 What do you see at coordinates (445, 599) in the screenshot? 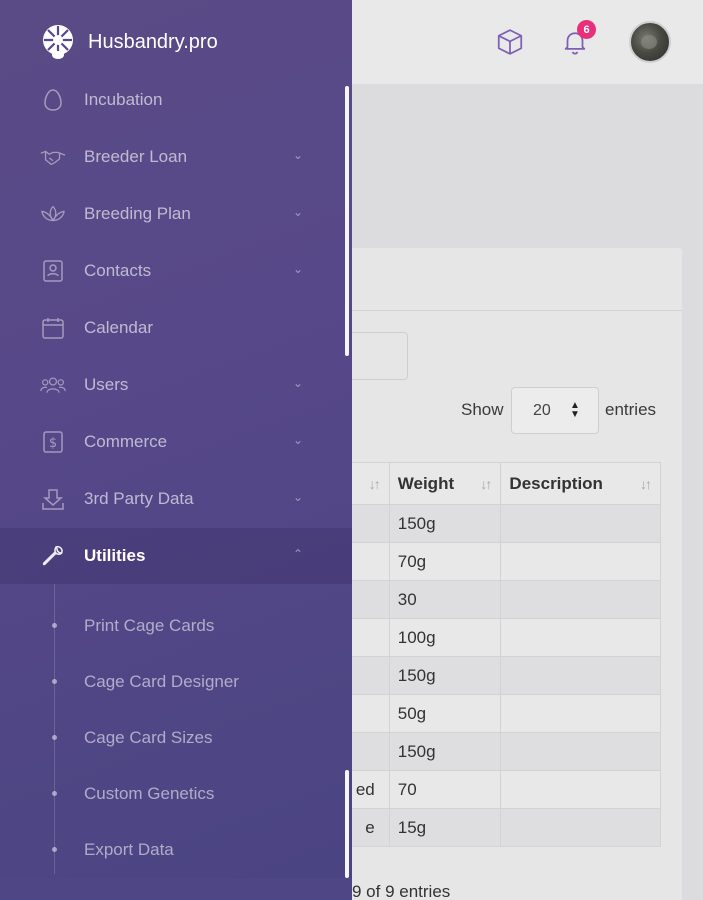
I see `weight-cell: 30` at bounding box center [445, 599].